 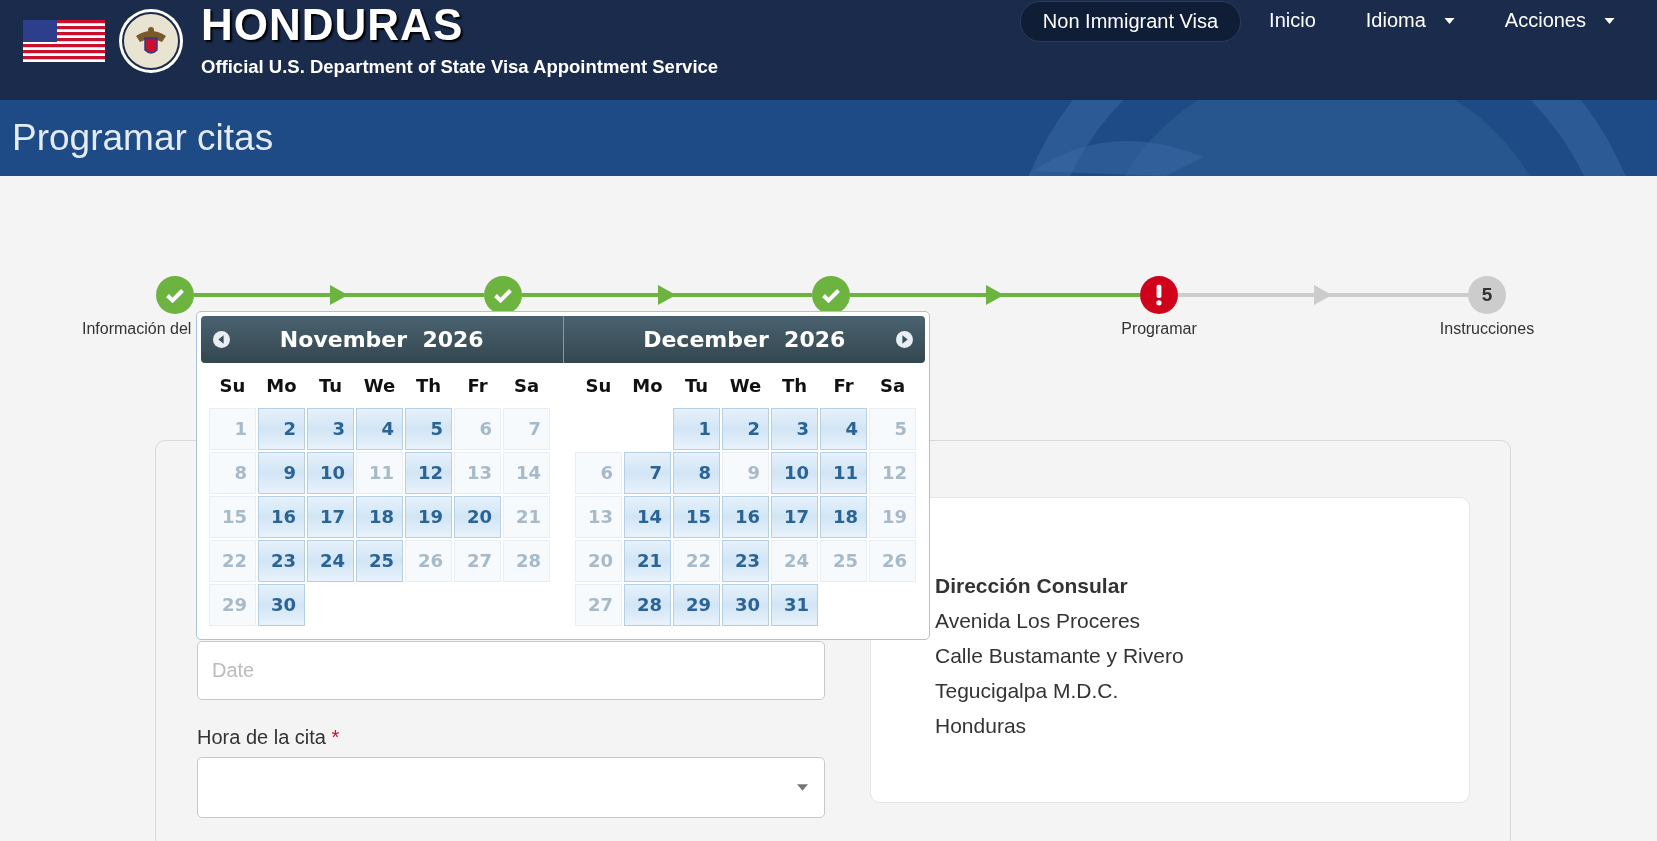 I want to click on date-field: Date, so click(x=511, y=670).